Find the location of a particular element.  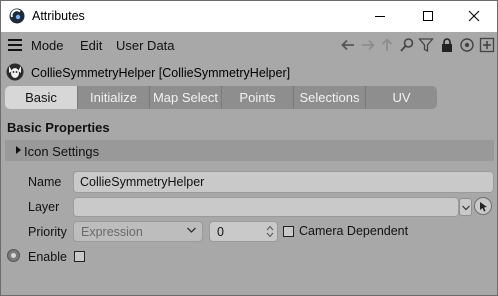

layer-field is located at coordinates (266, 207).